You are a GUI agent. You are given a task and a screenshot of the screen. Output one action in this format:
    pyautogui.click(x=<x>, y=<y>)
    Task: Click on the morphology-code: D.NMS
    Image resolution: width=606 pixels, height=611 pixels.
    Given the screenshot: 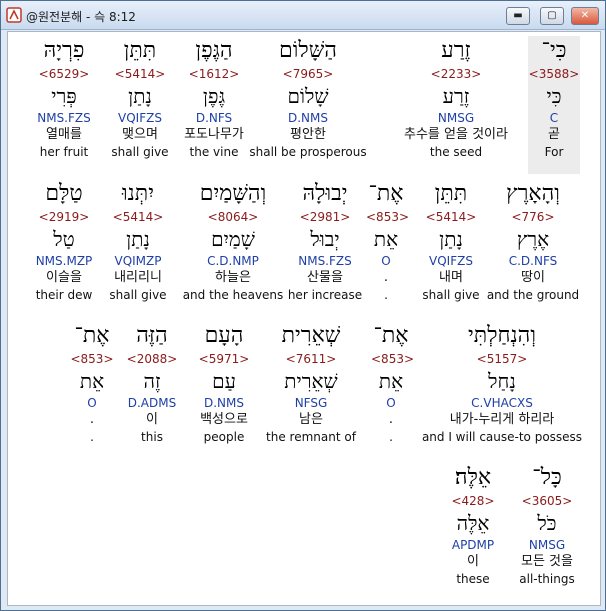 What is the action you would take?
    pyautogui.click(x=307, y=118)
    